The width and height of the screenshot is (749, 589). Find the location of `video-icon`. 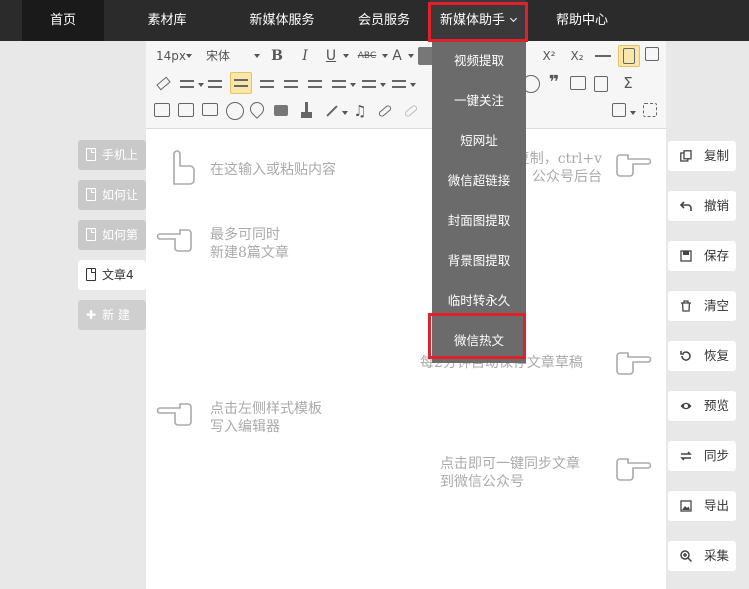

video-icon is located at coordinates (281, 110).